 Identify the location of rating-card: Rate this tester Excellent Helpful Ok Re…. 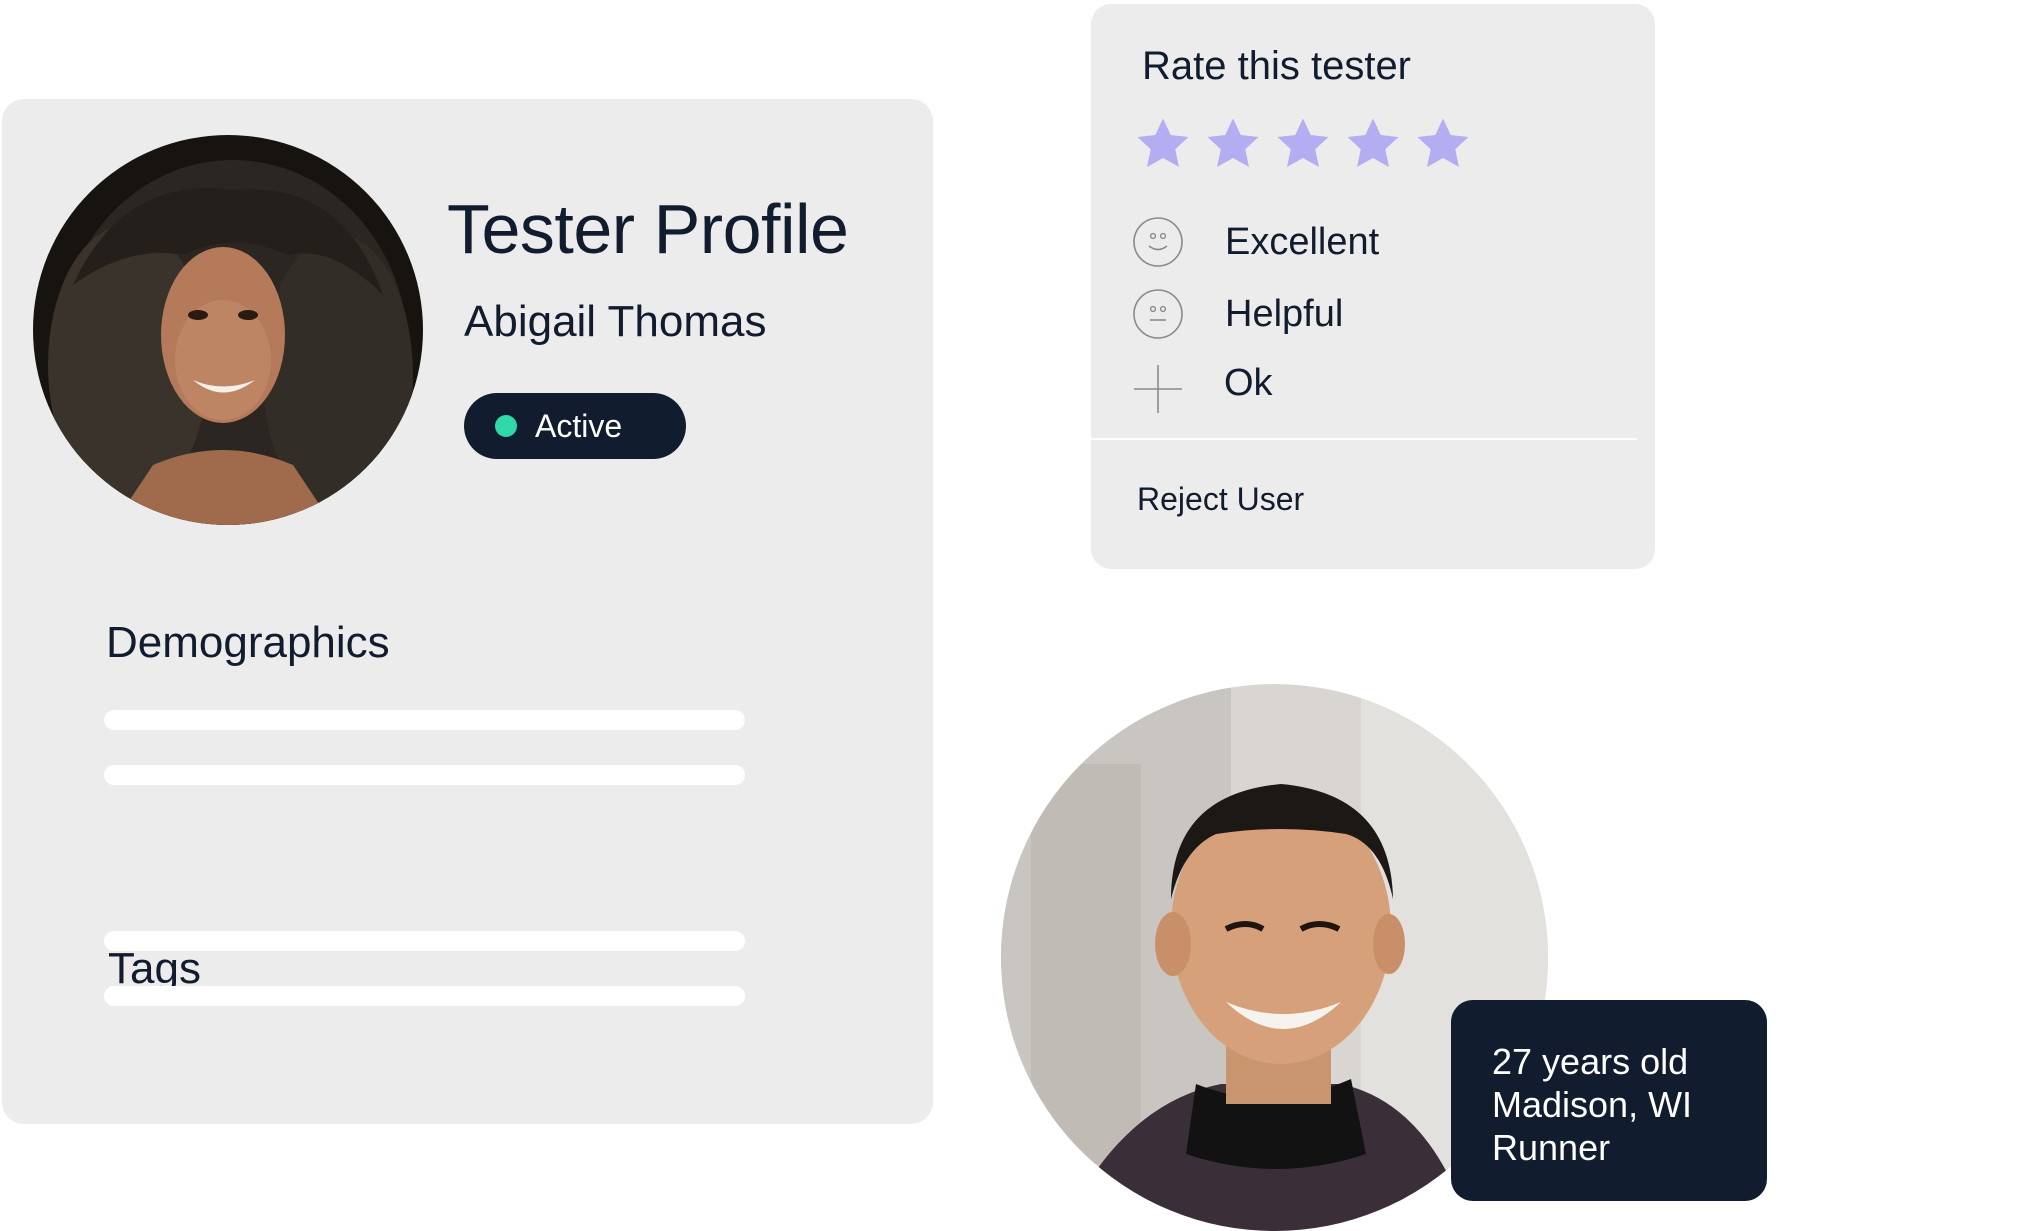
(1373, 286).